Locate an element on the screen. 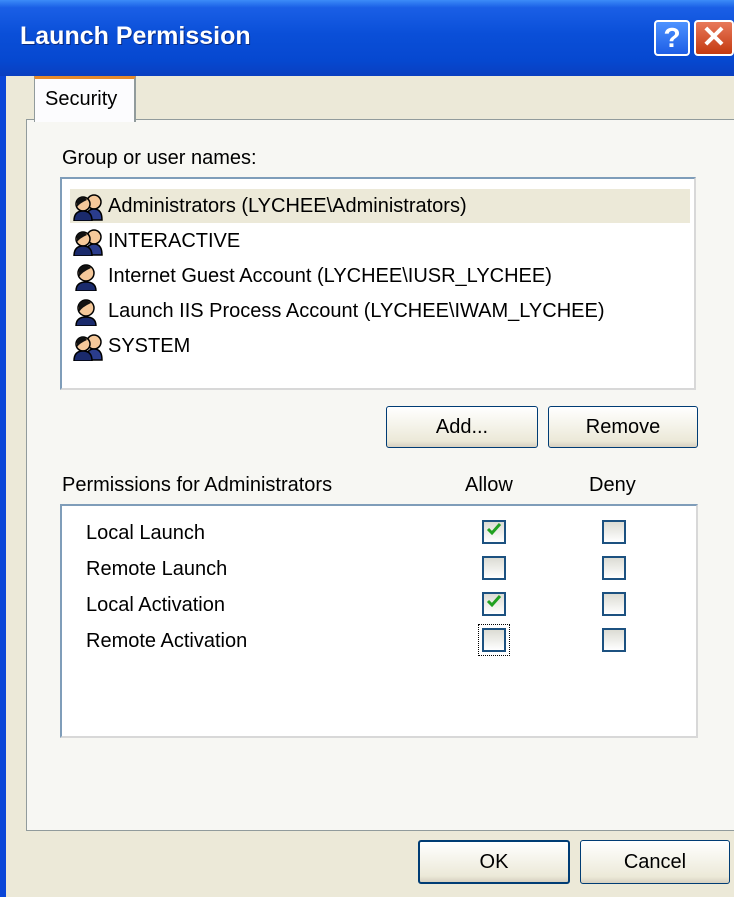 The image size is (734, 897). permission-label: Remote Launch is located at coordinates (157, 569).